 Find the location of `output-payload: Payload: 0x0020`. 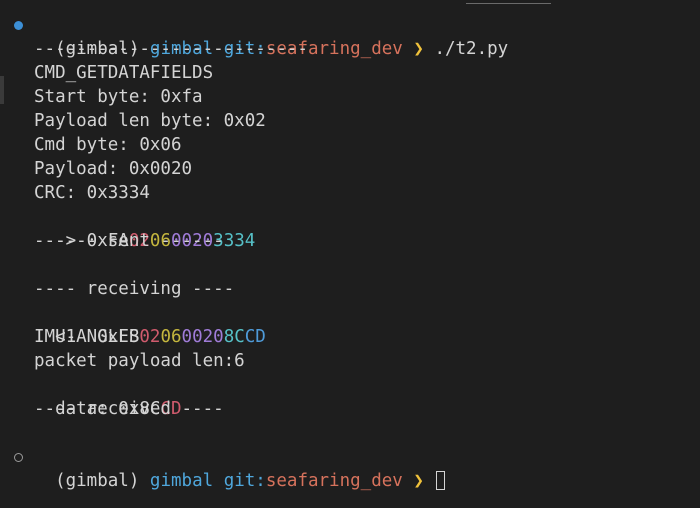

output-payload: Payload: 0x0020 is located at coordinates (113, 169).